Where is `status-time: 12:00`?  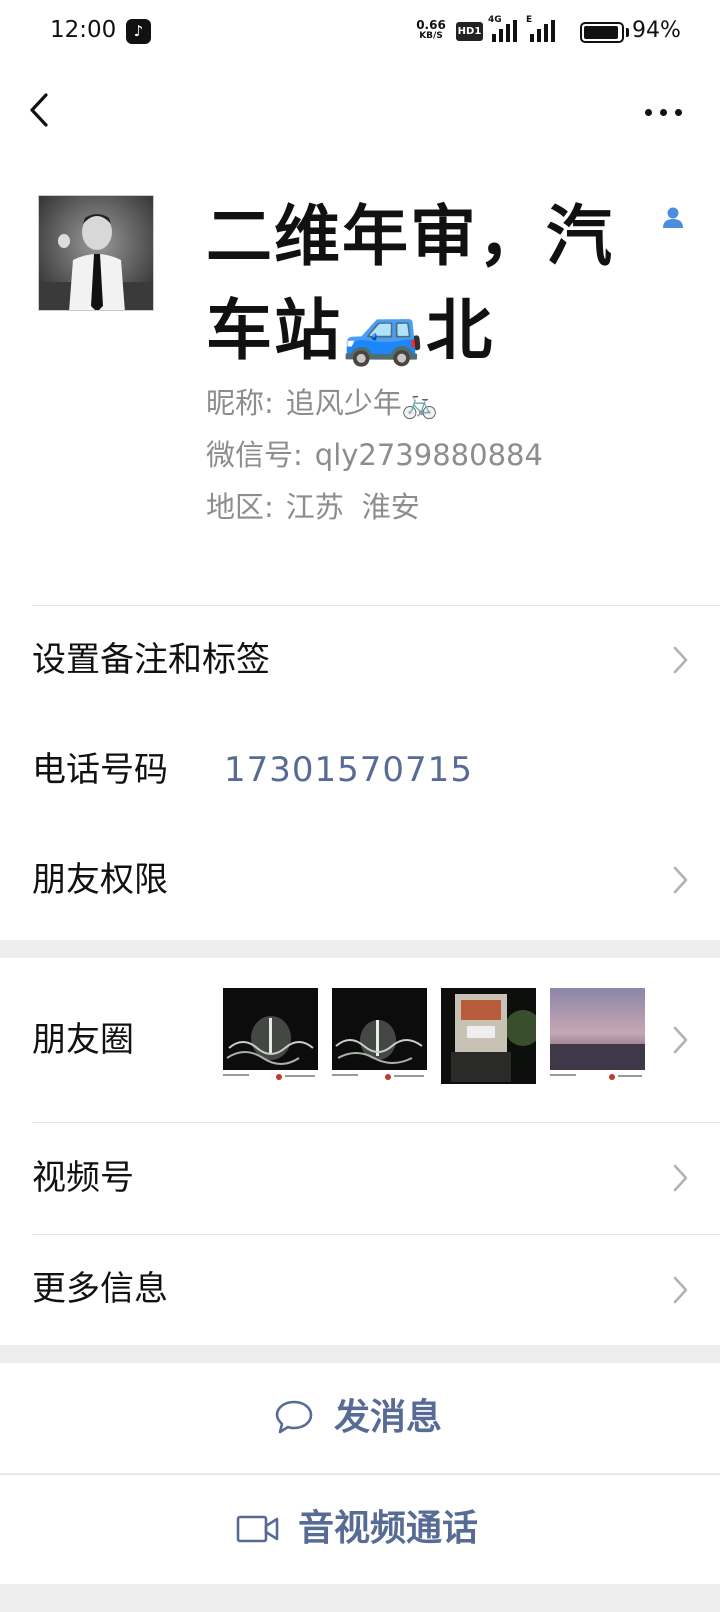
status-time: 12:00 is located at coordinates (83, 30).